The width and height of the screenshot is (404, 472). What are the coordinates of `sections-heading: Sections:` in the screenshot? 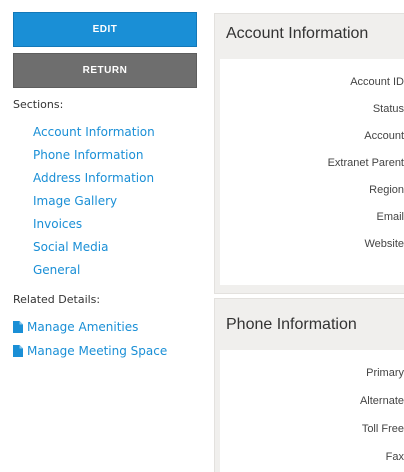 It's located at (38, 104).